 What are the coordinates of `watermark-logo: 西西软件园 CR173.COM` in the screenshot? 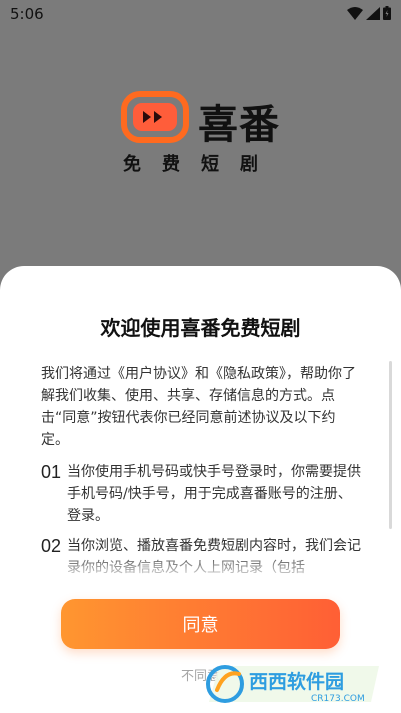 It's located at (292, 684).